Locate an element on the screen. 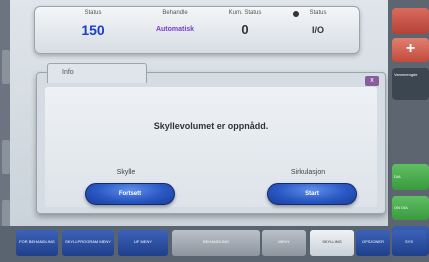 The width and height of the screenshot is (429, 262). io-value: I/O is located at coordinates (317, 30).